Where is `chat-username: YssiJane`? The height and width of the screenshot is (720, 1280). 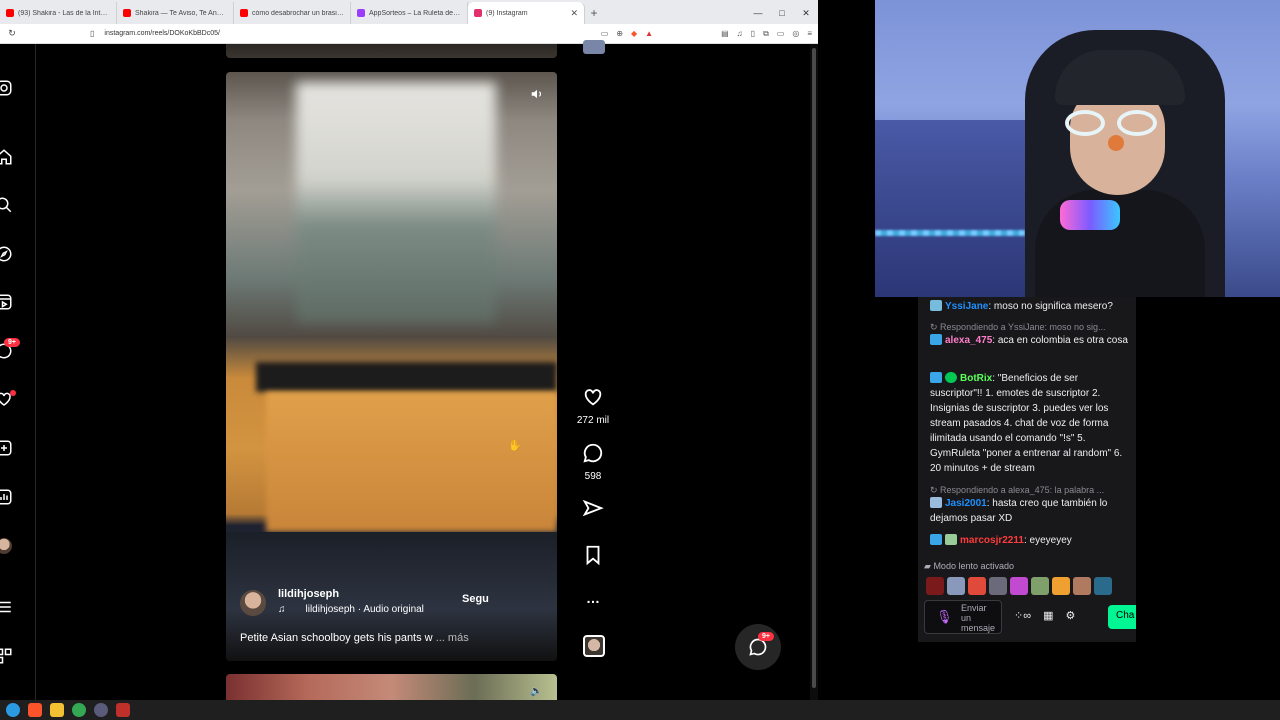
chat-username: YssiJane is located at coordinates (966, 306).